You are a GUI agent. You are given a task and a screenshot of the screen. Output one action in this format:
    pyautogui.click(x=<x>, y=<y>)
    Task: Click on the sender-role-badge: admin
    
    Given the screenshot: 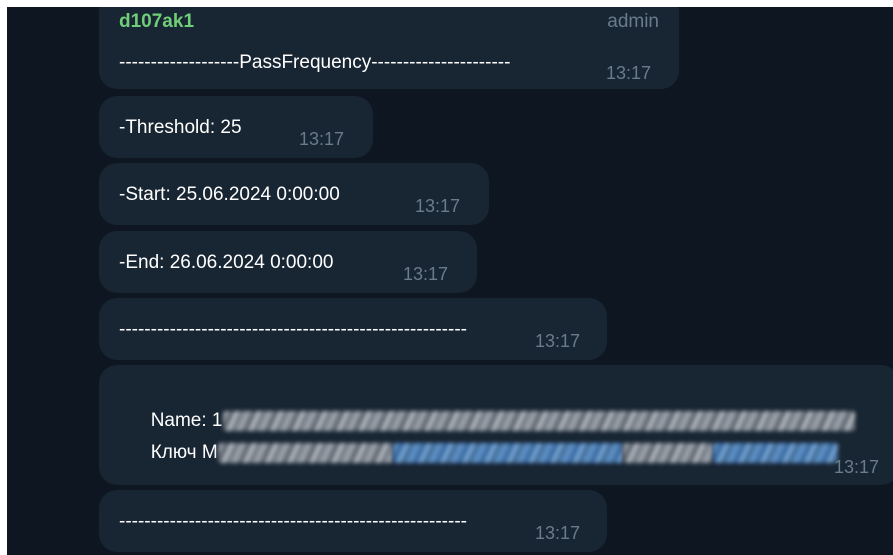 What is the action you would take?
    pyautogui.click(x=633, y=21)
    